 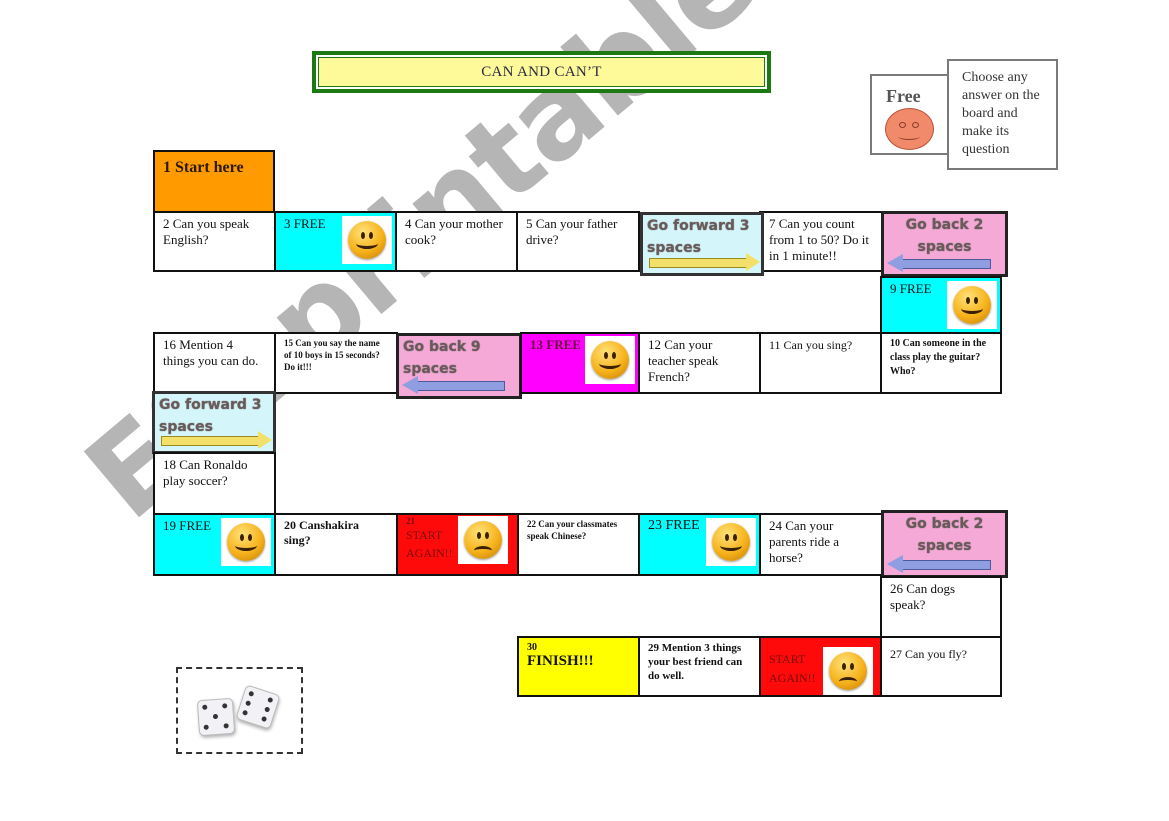 What do you see at coordinates (187, 525) in the screenshot?
I see `cell-label: 19 FREE` at bounding box center [187, 525].